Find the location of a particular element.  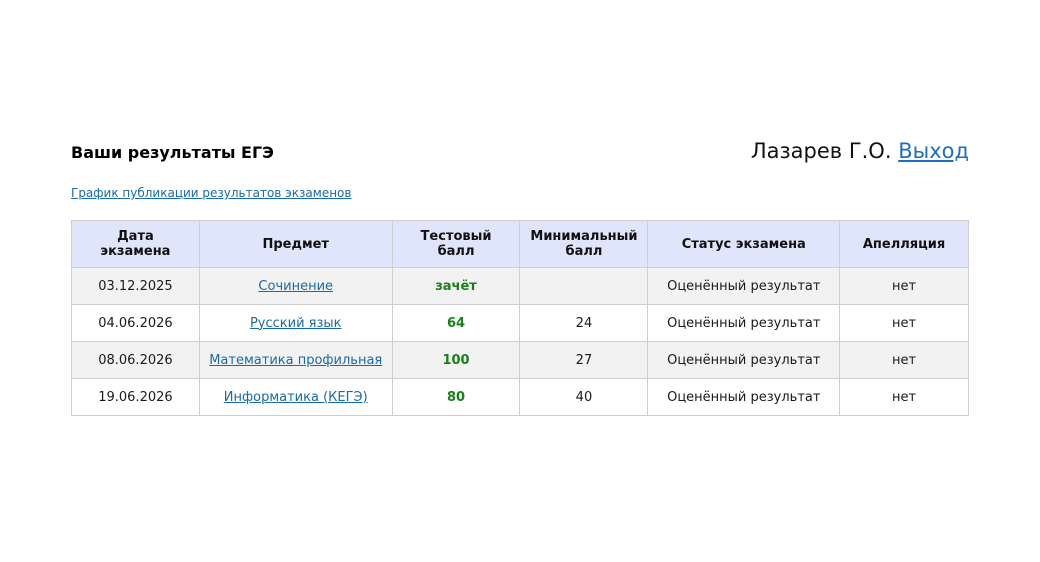

cell-min-score: 40 is located at coordinates (584, 397).